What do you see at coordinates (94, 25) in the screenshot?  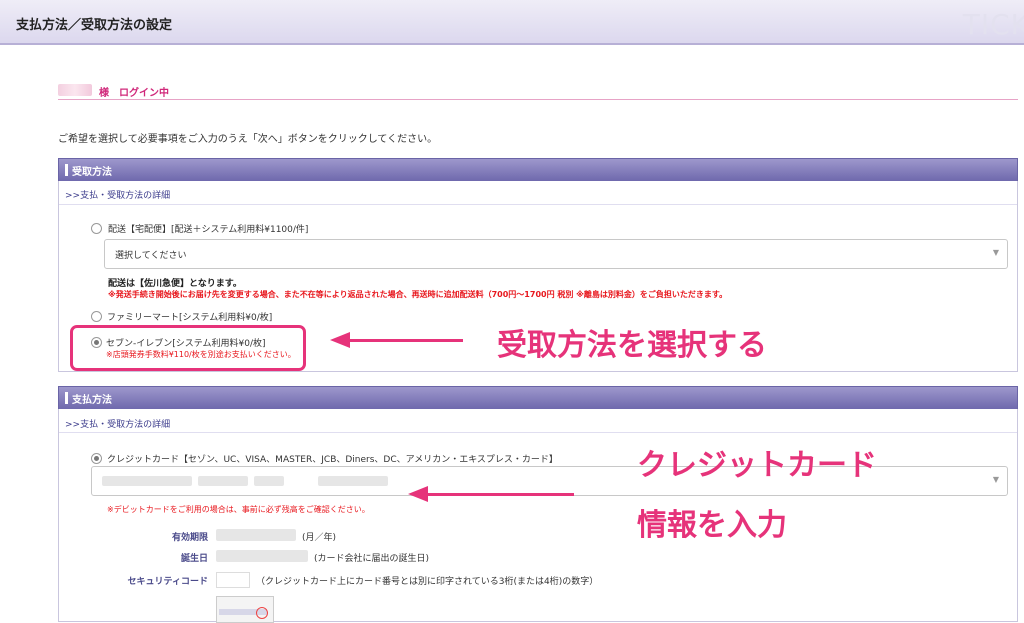 I see `page-title: 支払方法／受取方法の設定` at bounding box center [94, 25].